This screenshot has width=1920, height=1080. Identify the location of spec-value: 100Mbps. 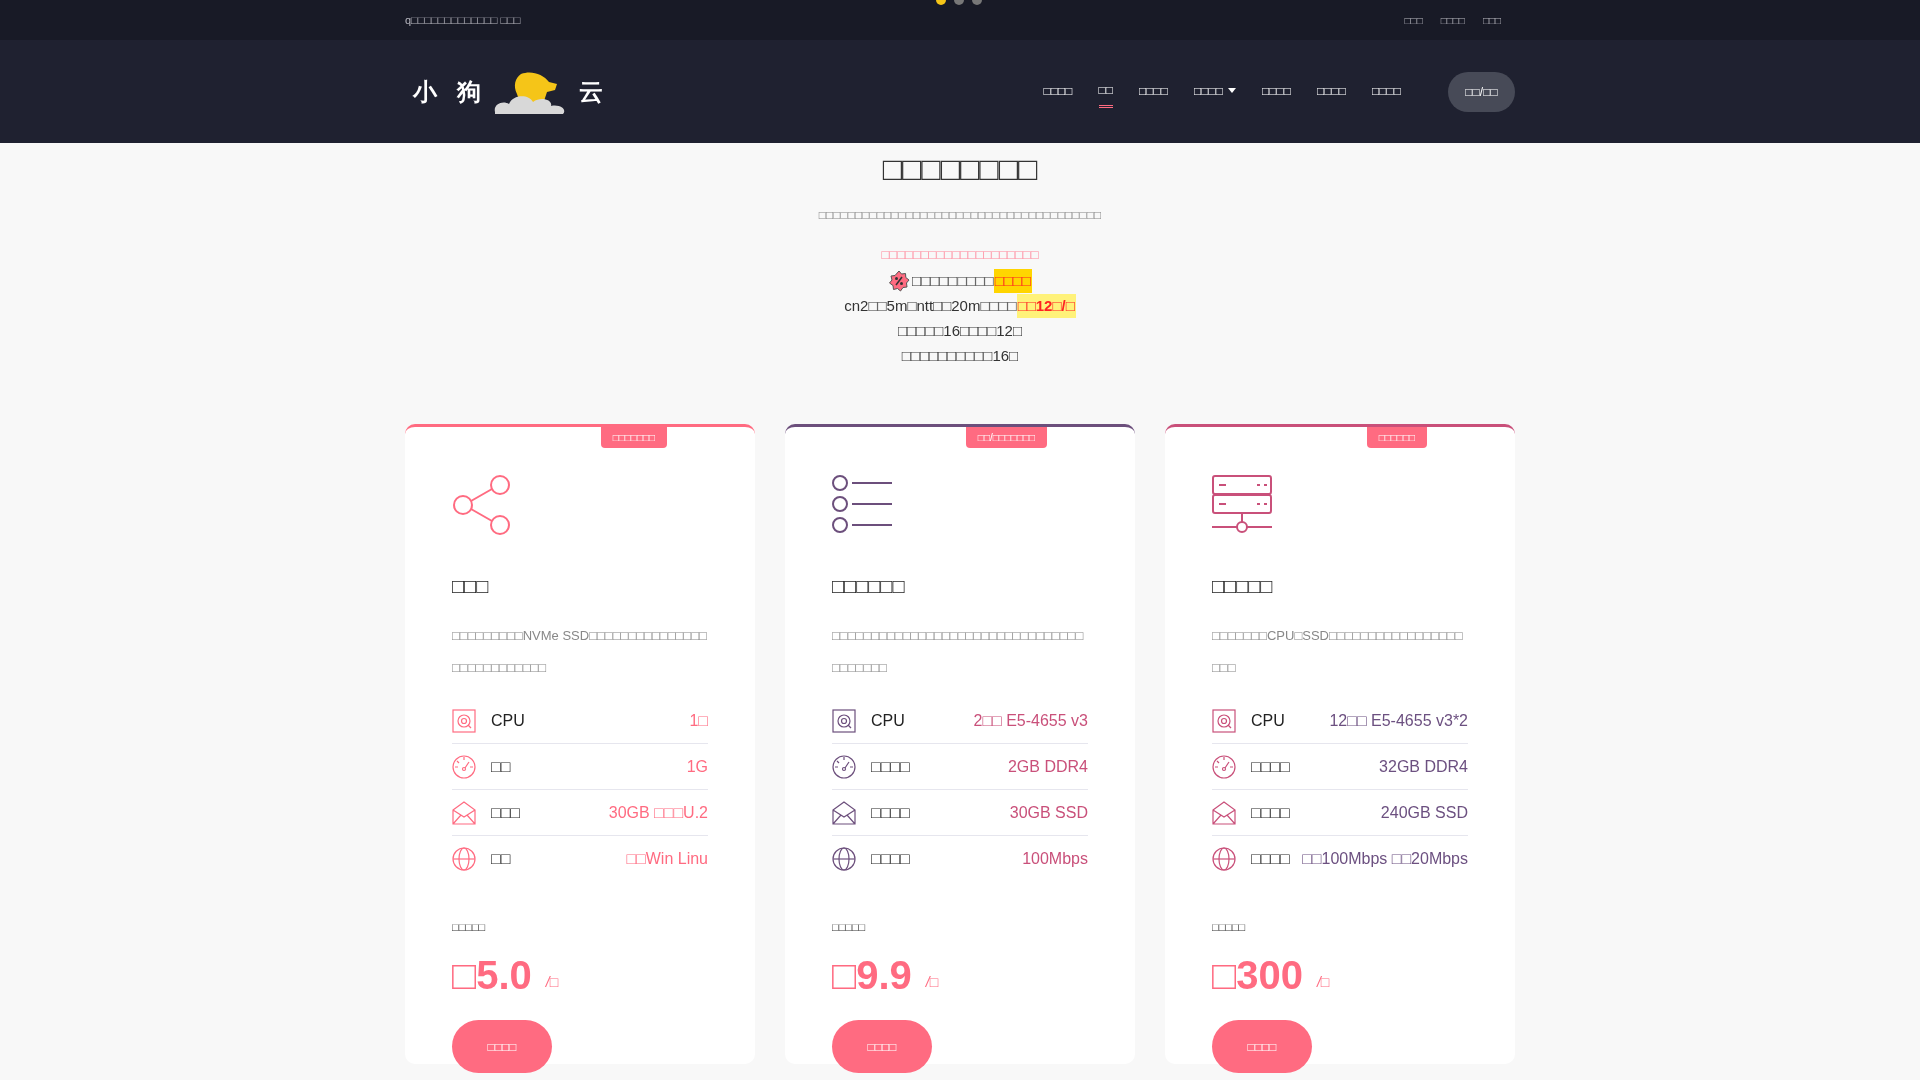
(1054, 858).